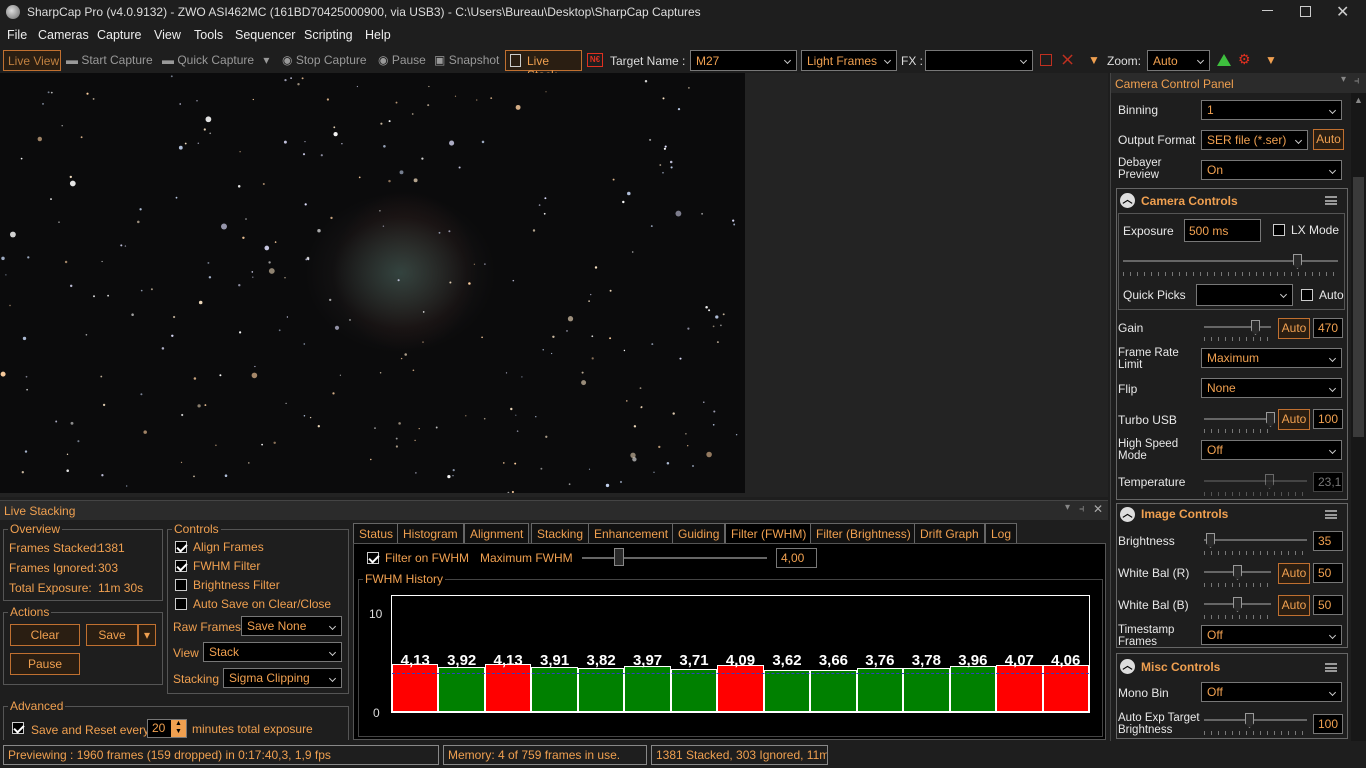  Describe the element at coordinates (1294, 605) in the screenshot. I see `wb-b-auto-button: Auto` at that location.